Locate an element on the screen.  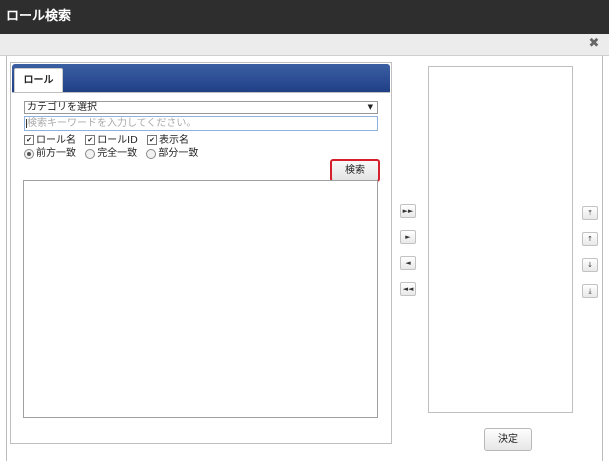
move-bottom-button: ⤓ is located at coordinates (590, 291).